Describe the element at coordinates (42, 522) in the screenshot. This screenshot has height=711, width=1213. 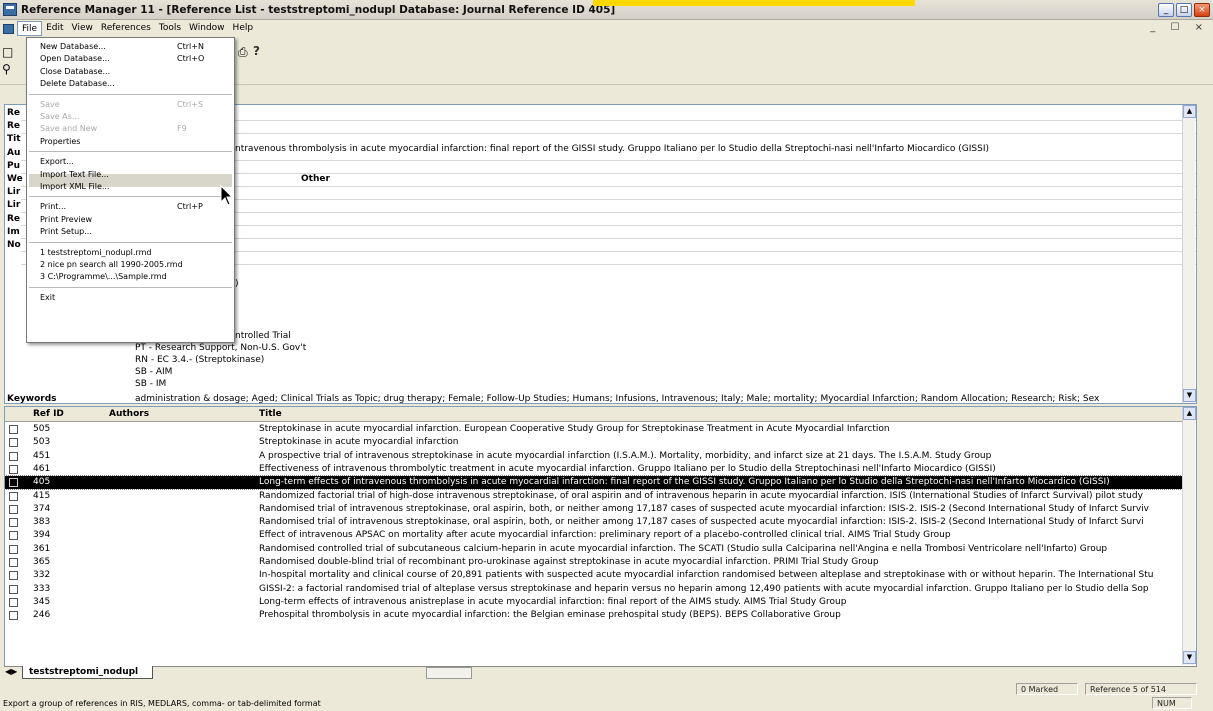
I see `row-ref-id: 383` at that location.